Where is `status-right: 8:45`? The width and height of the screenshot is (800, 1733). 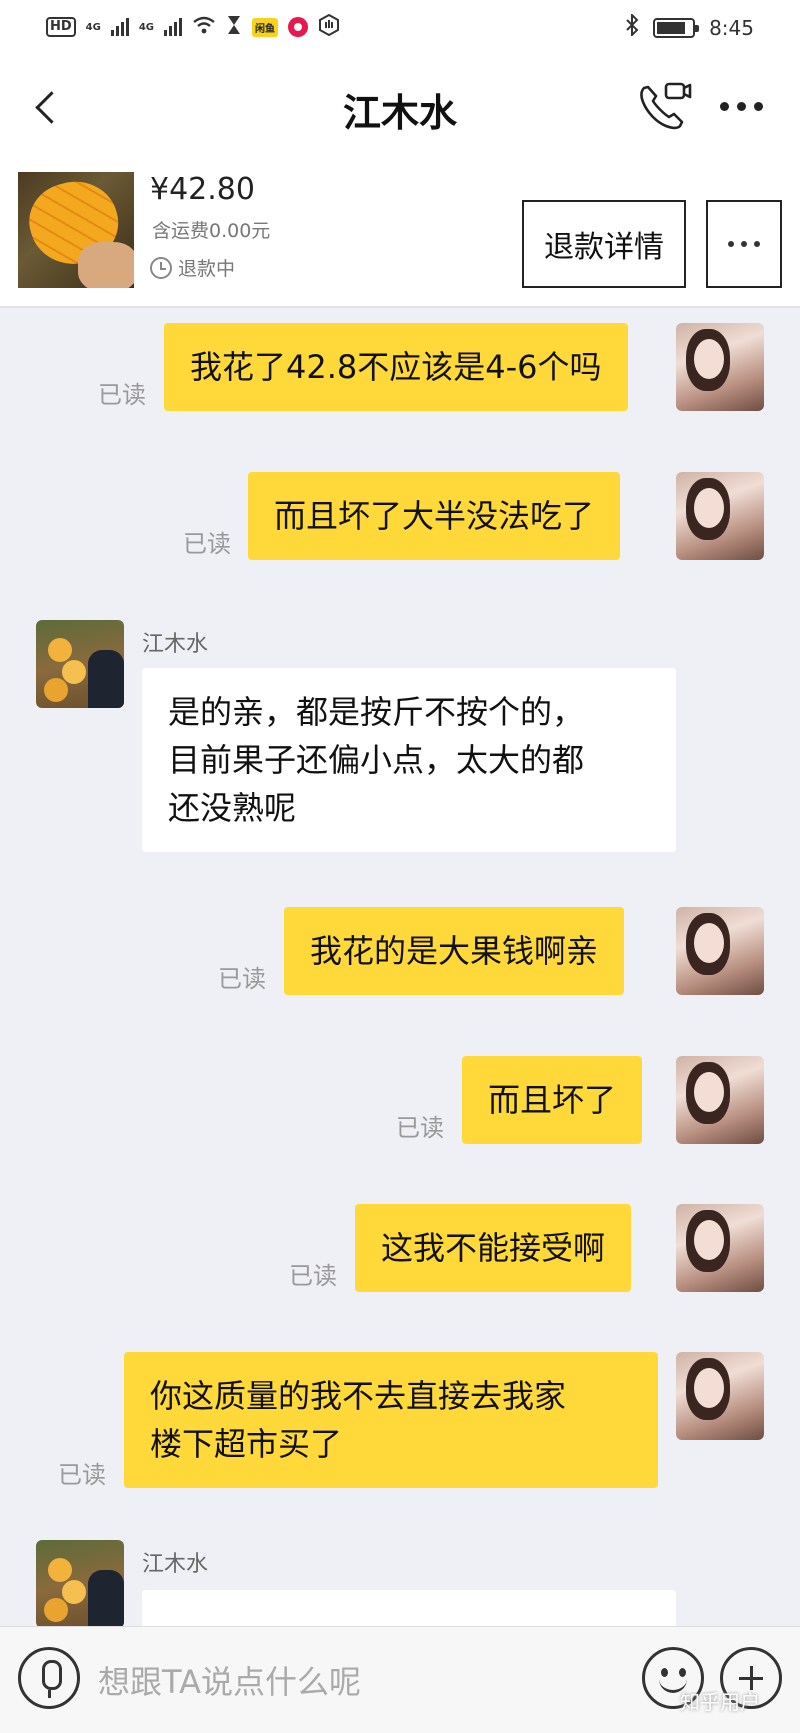
status-right: 8:45 is located at coordinates (689, 26).